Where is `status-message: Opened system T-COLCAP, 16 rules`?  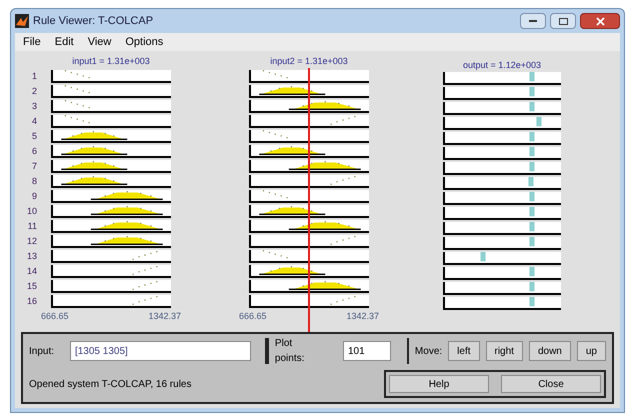
status-message: Opened system T-COLCAP, 16 rules is located at coordinates (110, 385).